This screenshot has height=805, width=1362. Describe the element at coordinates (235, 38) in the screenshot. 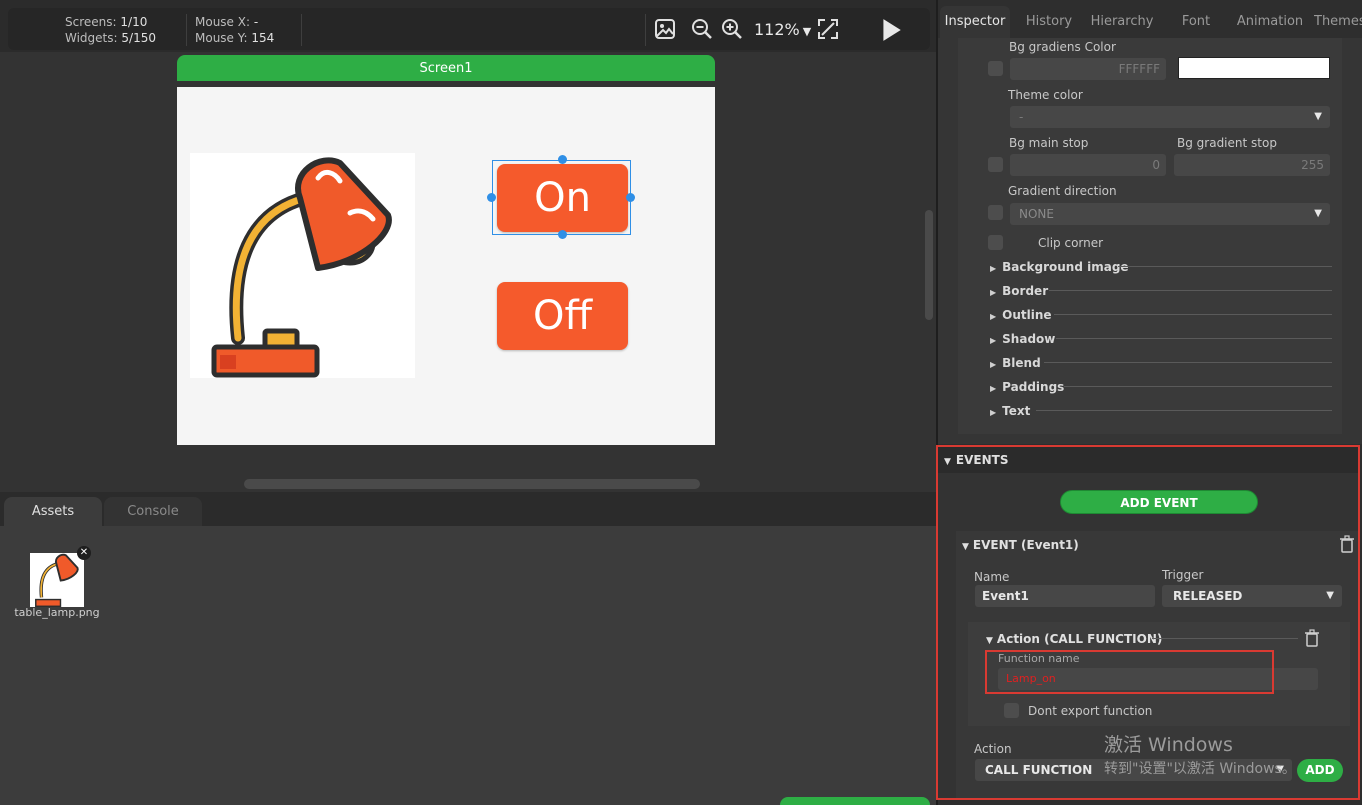

I see `mouse-y-readout: Mouse Y: 154` at that location.